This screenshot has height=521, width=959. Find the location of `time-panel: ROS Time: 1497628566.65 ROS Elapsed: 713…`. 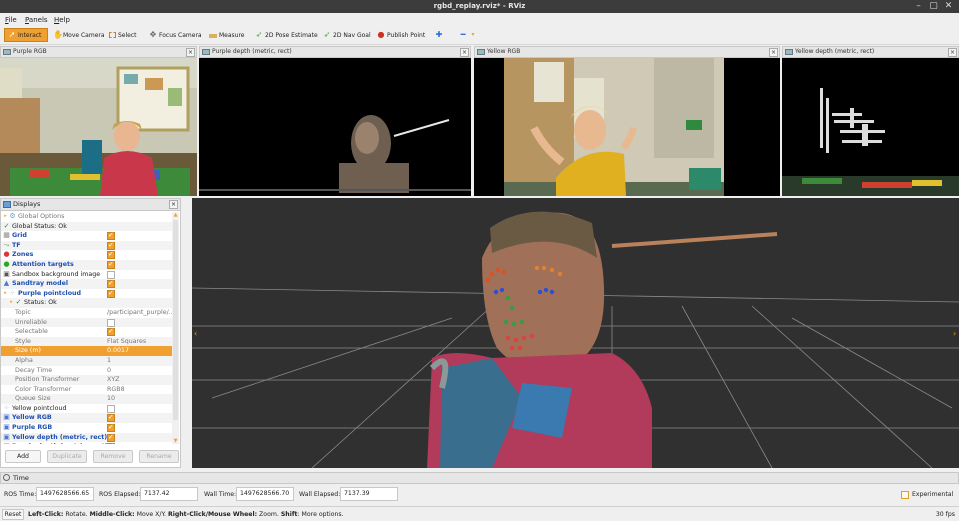

time-panel: ROS Time: 1497628566.65 ROS Elapsed: 713… is located at coordinates (479, 494).